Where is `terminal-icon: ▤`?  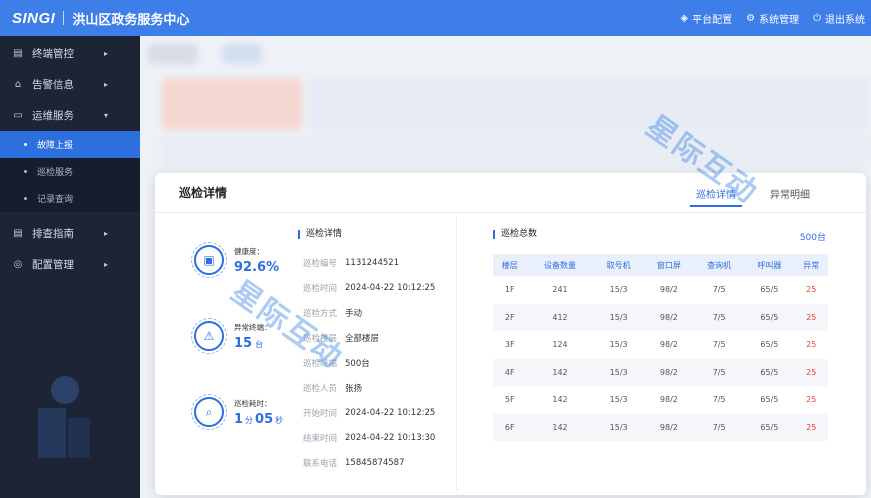
terminal-icon: ▤ is located at coordinates (18, 53).